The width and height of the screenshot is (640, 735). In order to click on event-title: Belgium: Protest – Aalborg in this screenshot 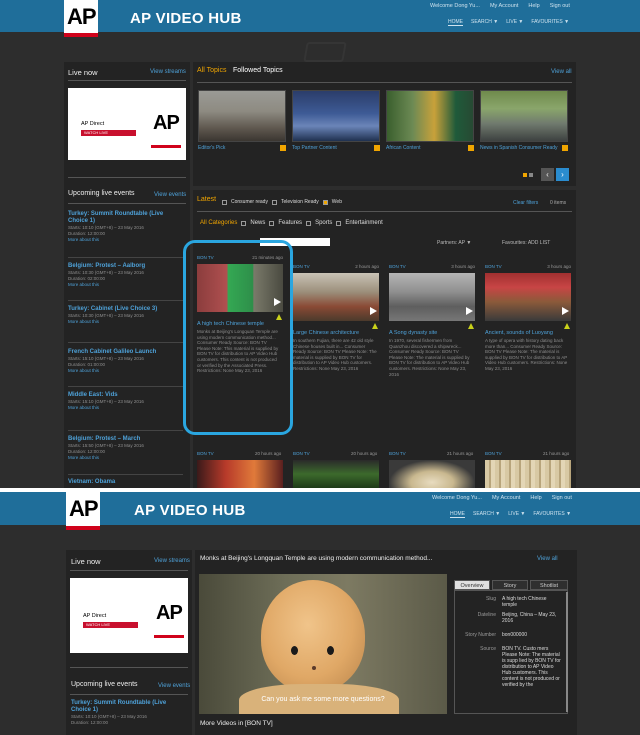, I will do `click(125, 266)`.